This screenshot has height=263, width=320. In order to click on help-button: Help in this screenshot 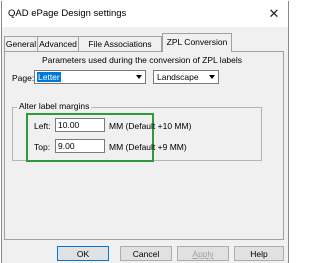, I will do `click(259, 253)`.